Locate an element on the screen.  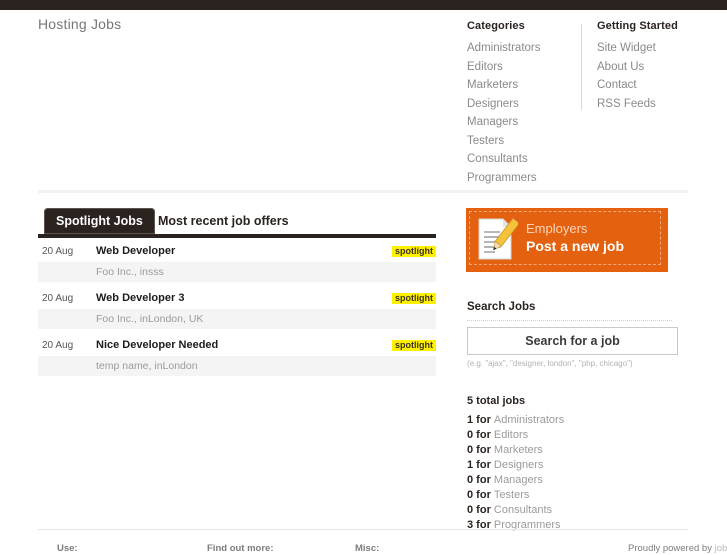
job-company: temp name, inLondon is located at coordinates (147, 366).